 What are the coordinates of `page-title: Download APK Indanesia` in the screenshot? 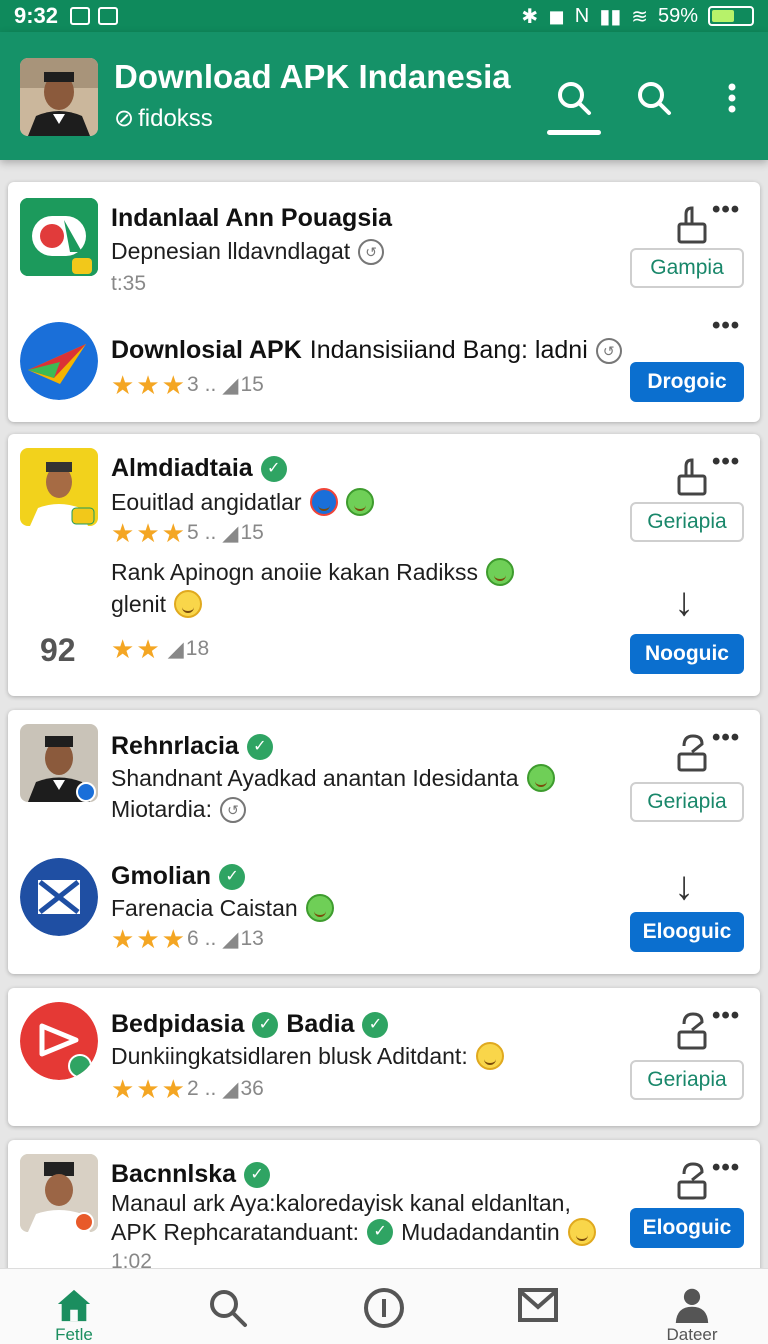 It's located at (312, 76).